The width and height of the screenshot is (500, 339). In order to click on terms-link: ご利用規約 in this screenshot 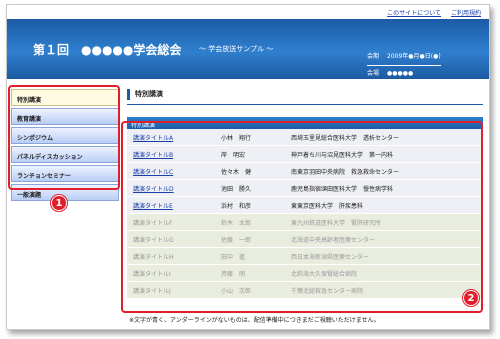, I will do `click(466, 12)`.